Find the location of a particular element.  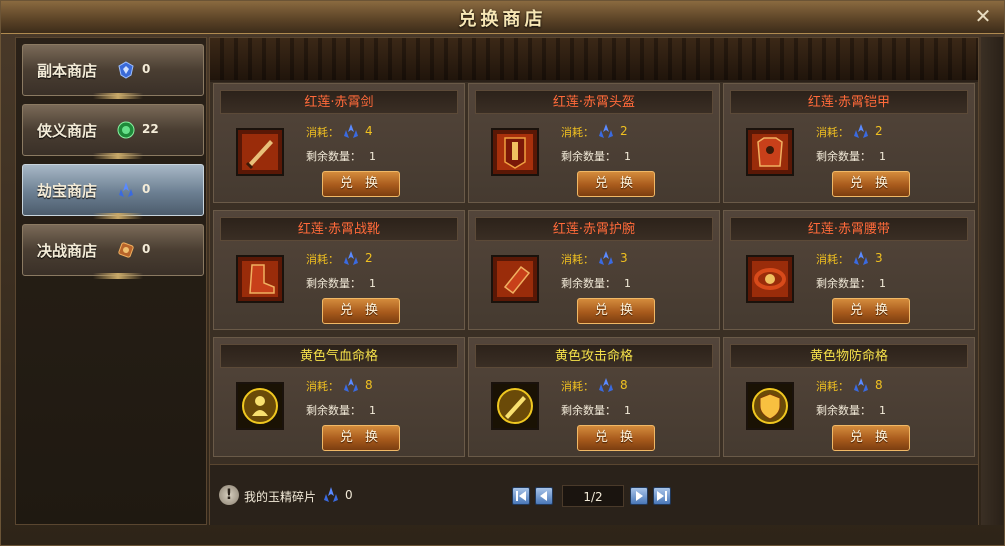

next-page-icon is located at coordinates (639, 496).